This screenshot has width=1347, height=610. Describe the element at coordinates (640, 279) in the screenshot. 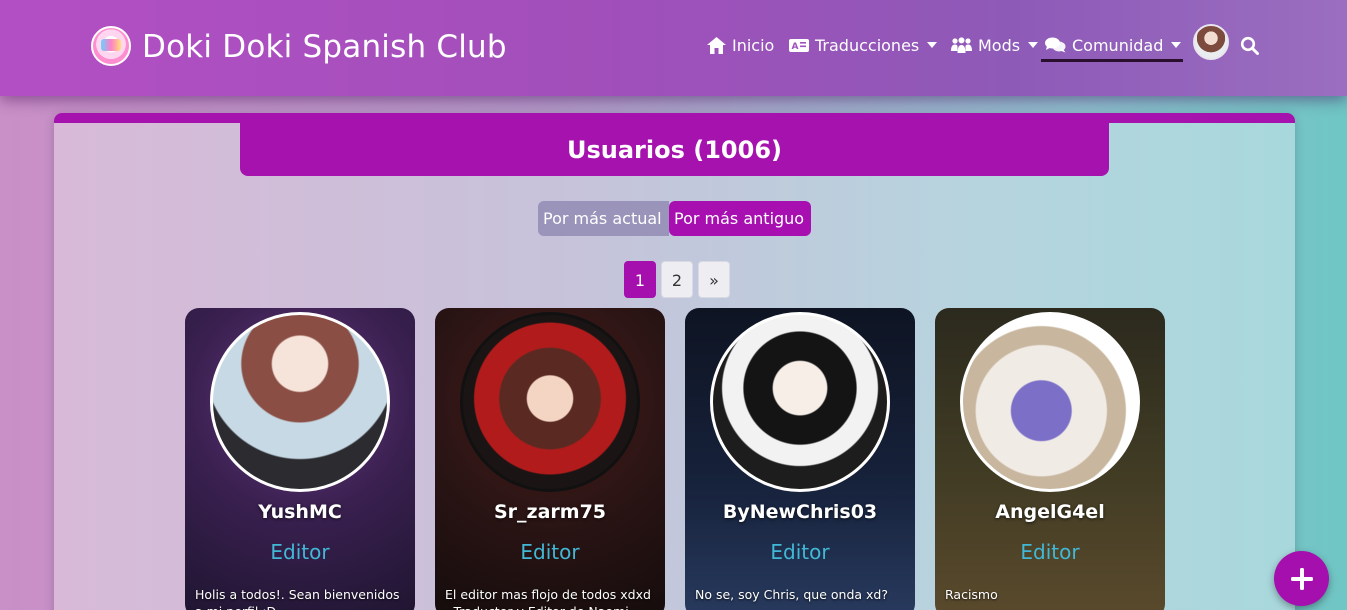

I see `page-1-button: 1` at that location.